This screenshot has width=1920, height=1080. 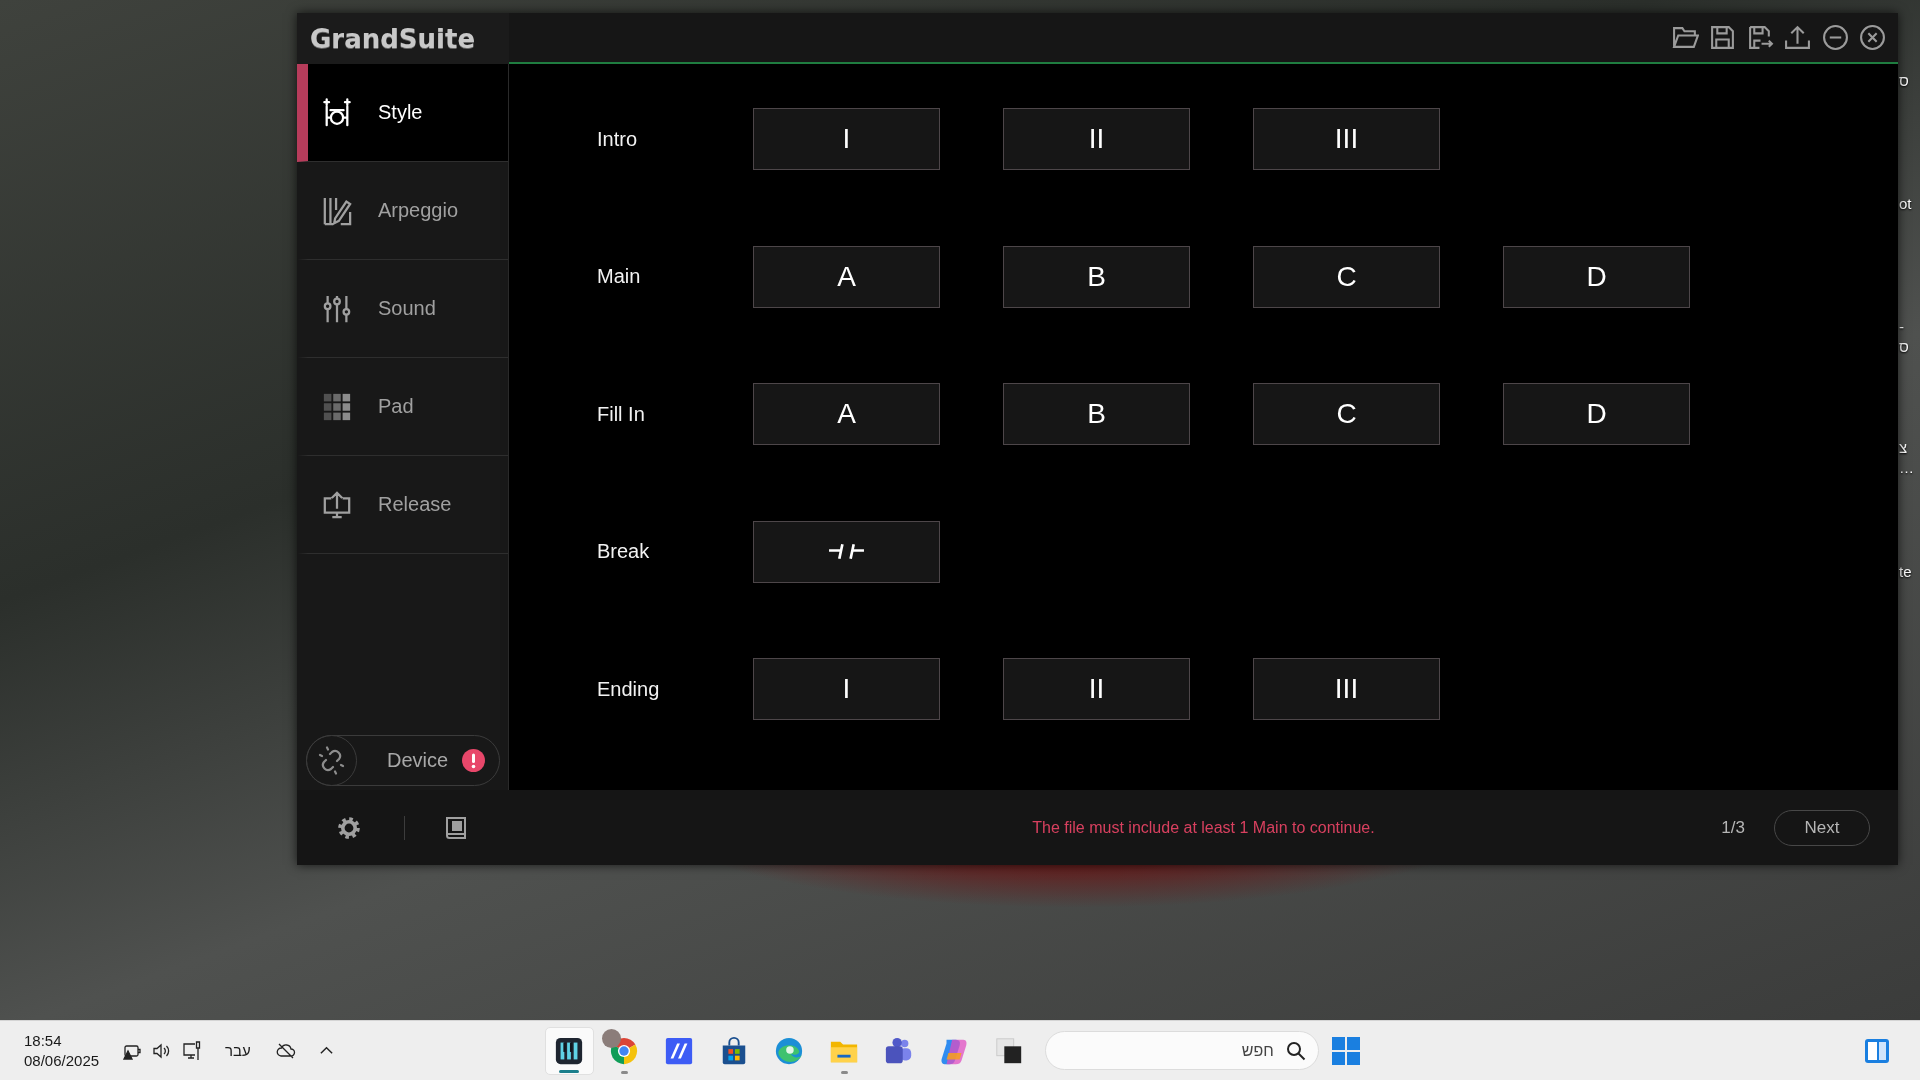 What do you see at coordinates (62, 1060) in the screenshot?
I see `clock-date: 08/06/2025` at bounding box center [62, 1060].